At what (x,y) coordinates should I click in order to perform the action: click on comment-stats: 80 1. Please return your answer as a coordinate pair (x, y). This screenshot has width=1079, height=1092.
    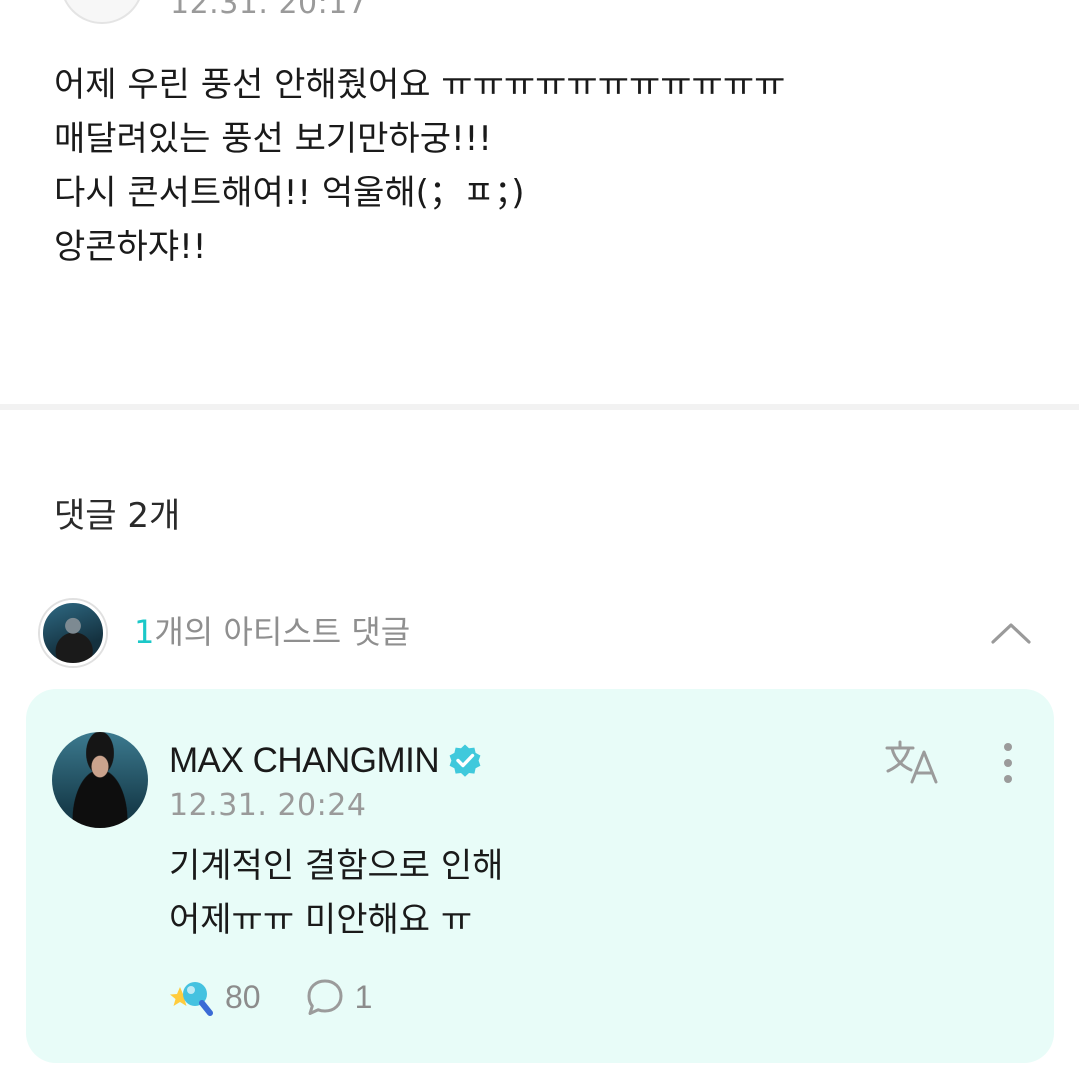
    Looking at the image, I should click on (270, 997).